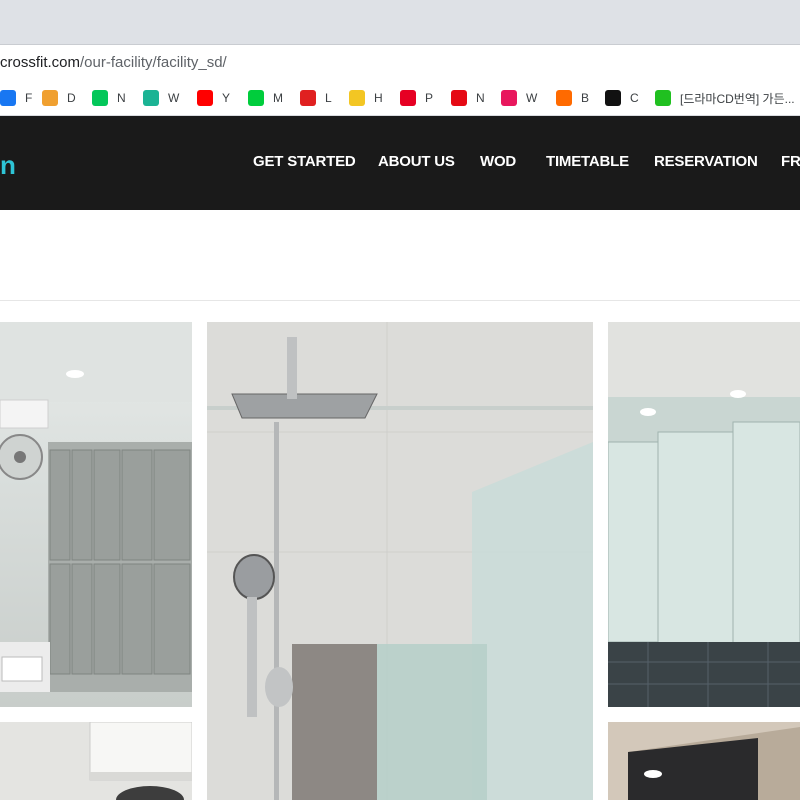 This screenshot has width=800, height=800. I want to click on url-host: crossfit.com, so click(40, 62).